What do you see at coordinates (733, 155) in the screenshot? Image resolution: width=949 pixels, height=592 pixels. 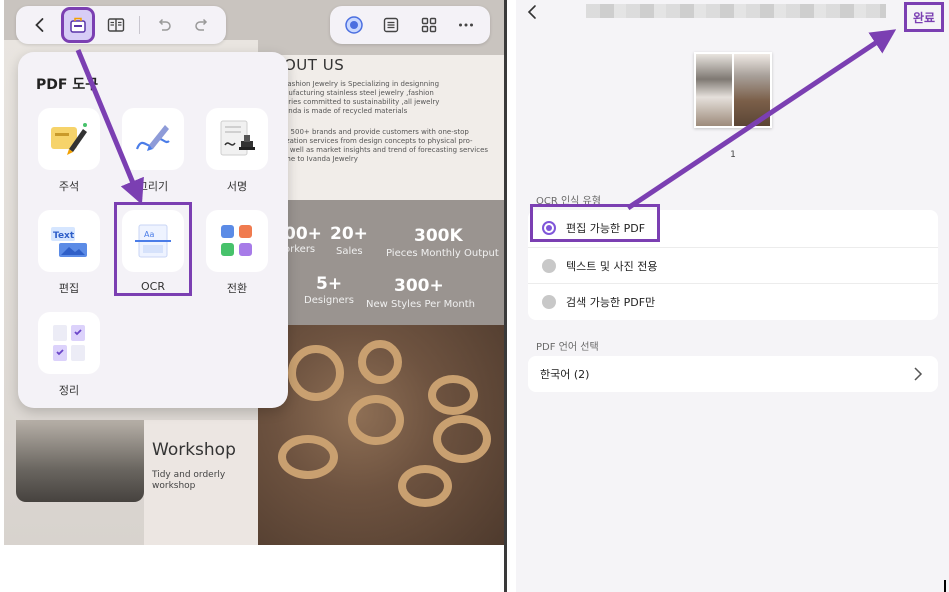 I see `page-number: 1` at bounding box center [733, 155].